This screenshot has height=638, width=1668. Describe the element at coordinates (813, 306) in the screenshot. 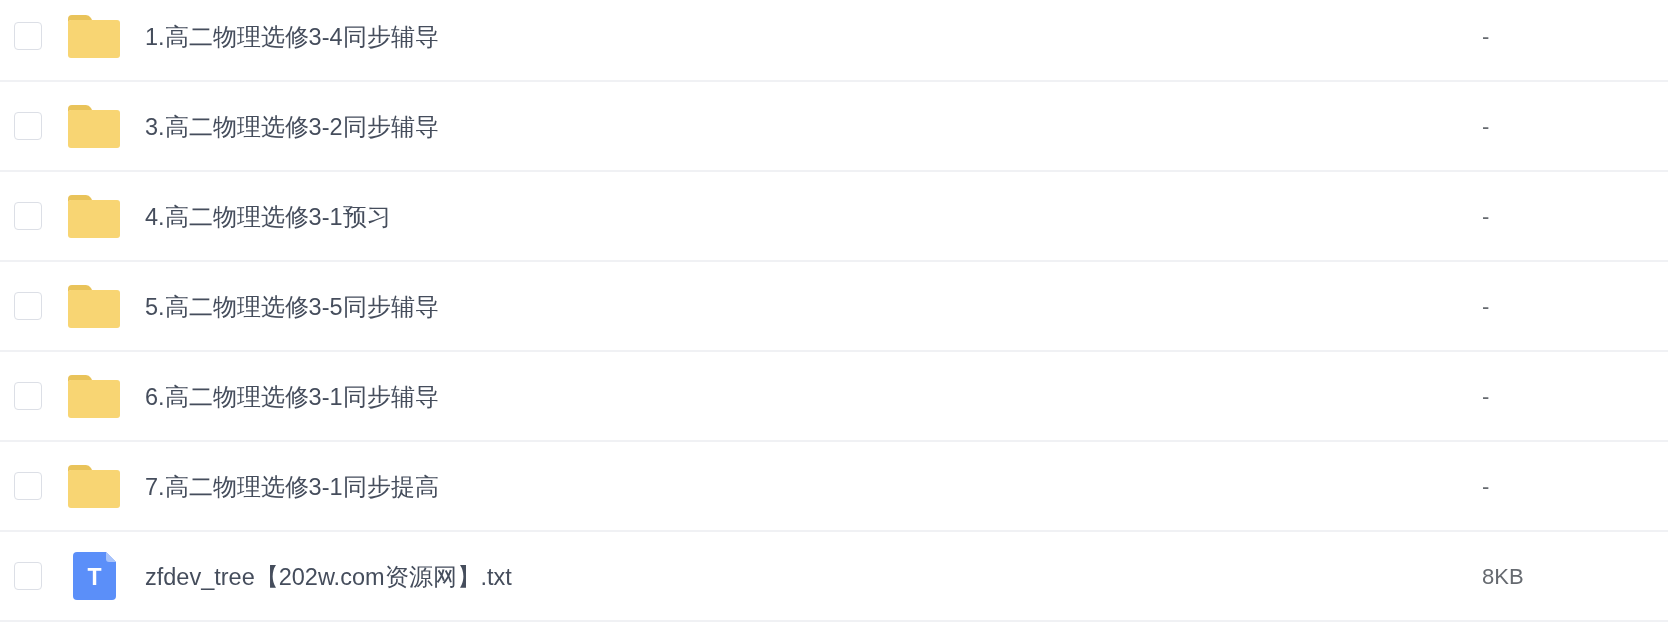

I see `file-name: 5.高二物理选修3-5同步辅导` at that location.